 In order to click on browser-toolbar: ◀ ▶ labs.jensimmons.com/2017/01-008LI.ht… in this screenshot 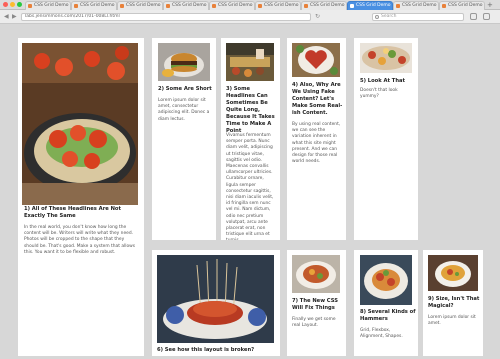, I will do `click(250, 17)`.